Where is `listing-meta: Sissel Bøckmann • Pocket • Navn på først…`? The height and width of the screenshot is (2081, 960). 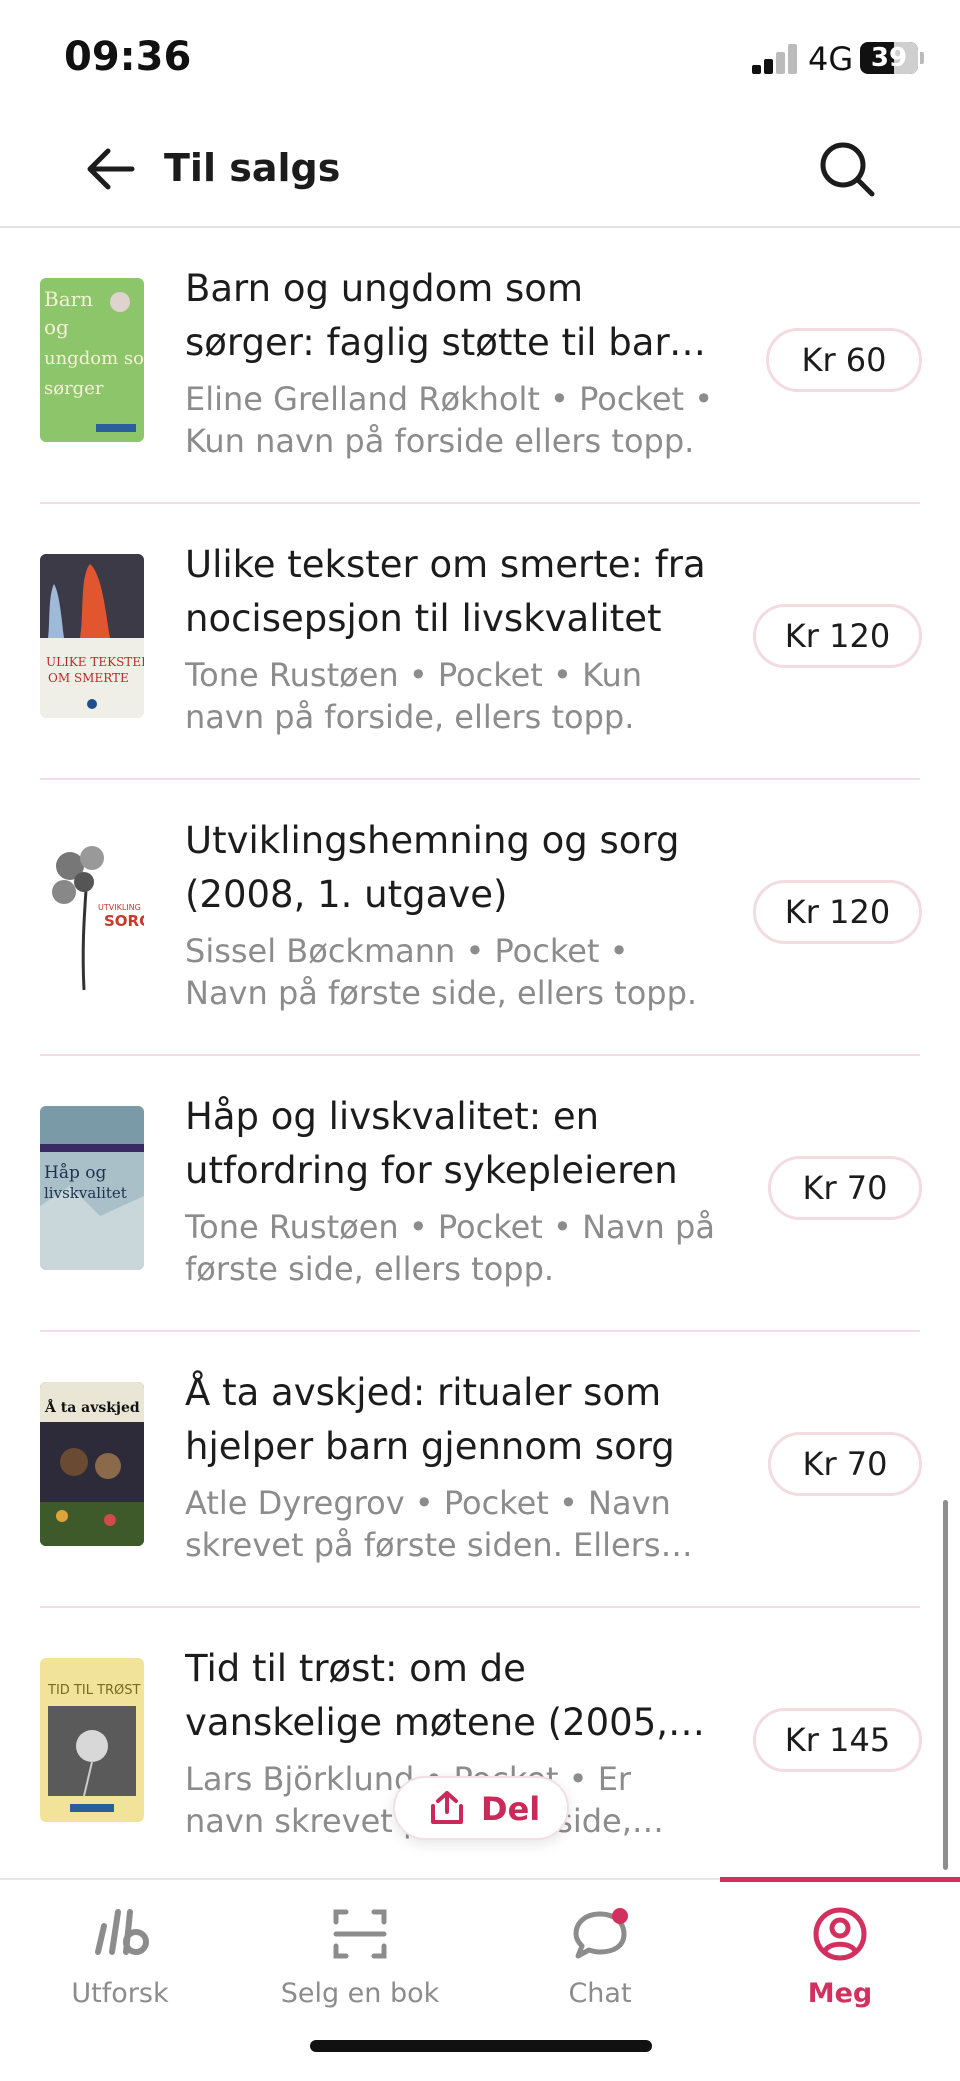 listing-meta: Sissel Bøckmann • Pocket • Navn på først… is located at coordinates (441, 972).